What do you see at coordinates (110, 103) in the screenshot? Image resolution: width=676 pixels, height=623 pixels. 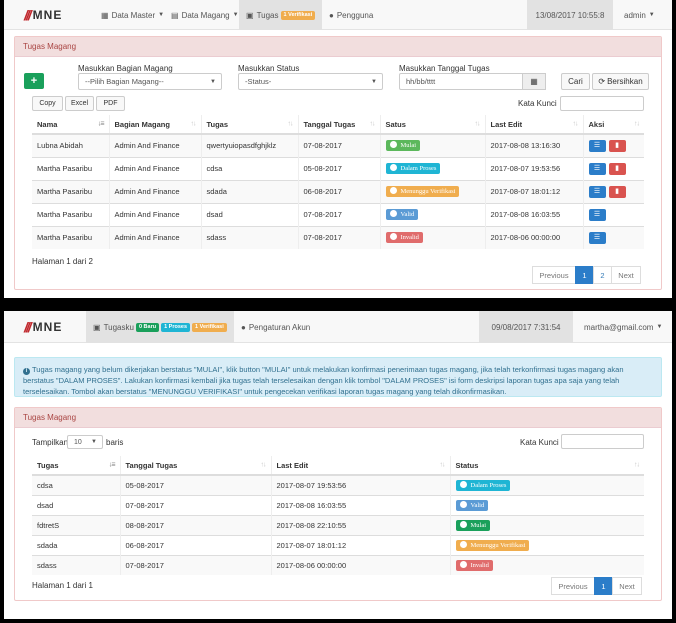 I see `pdf-button: PDF` at bounding box center [110, 103].